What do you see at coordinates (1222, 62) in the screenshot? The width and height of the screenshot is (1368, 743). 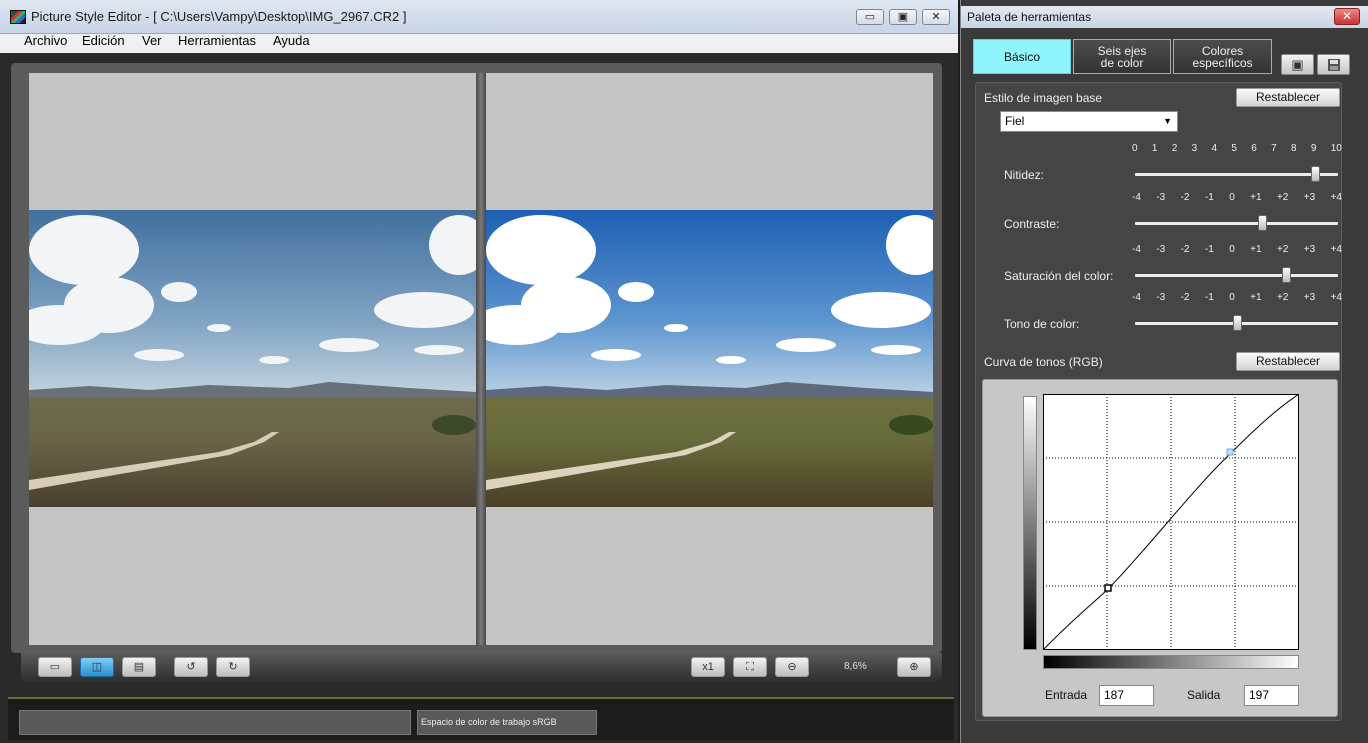 I see `tab-colores-line2: específicos` at bounding box center [1222, 62].